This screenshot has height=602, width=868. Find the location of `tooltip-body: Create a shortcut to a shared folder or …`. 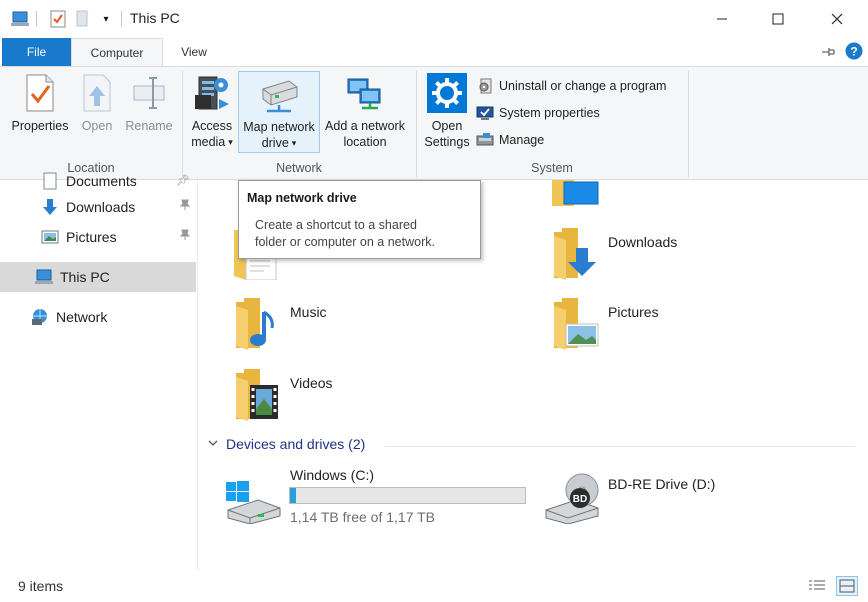

tooltip-body: Create a shortcut to a shared folder or … is located at coordinates (363, 234).